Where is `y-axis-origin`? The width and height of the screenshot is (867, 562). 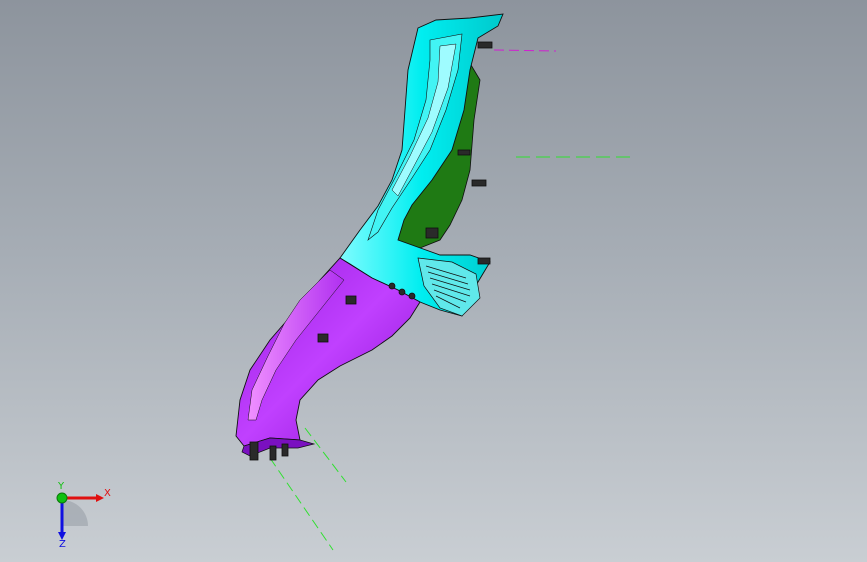
y-axis-origin is located at coordinates (62, 498).